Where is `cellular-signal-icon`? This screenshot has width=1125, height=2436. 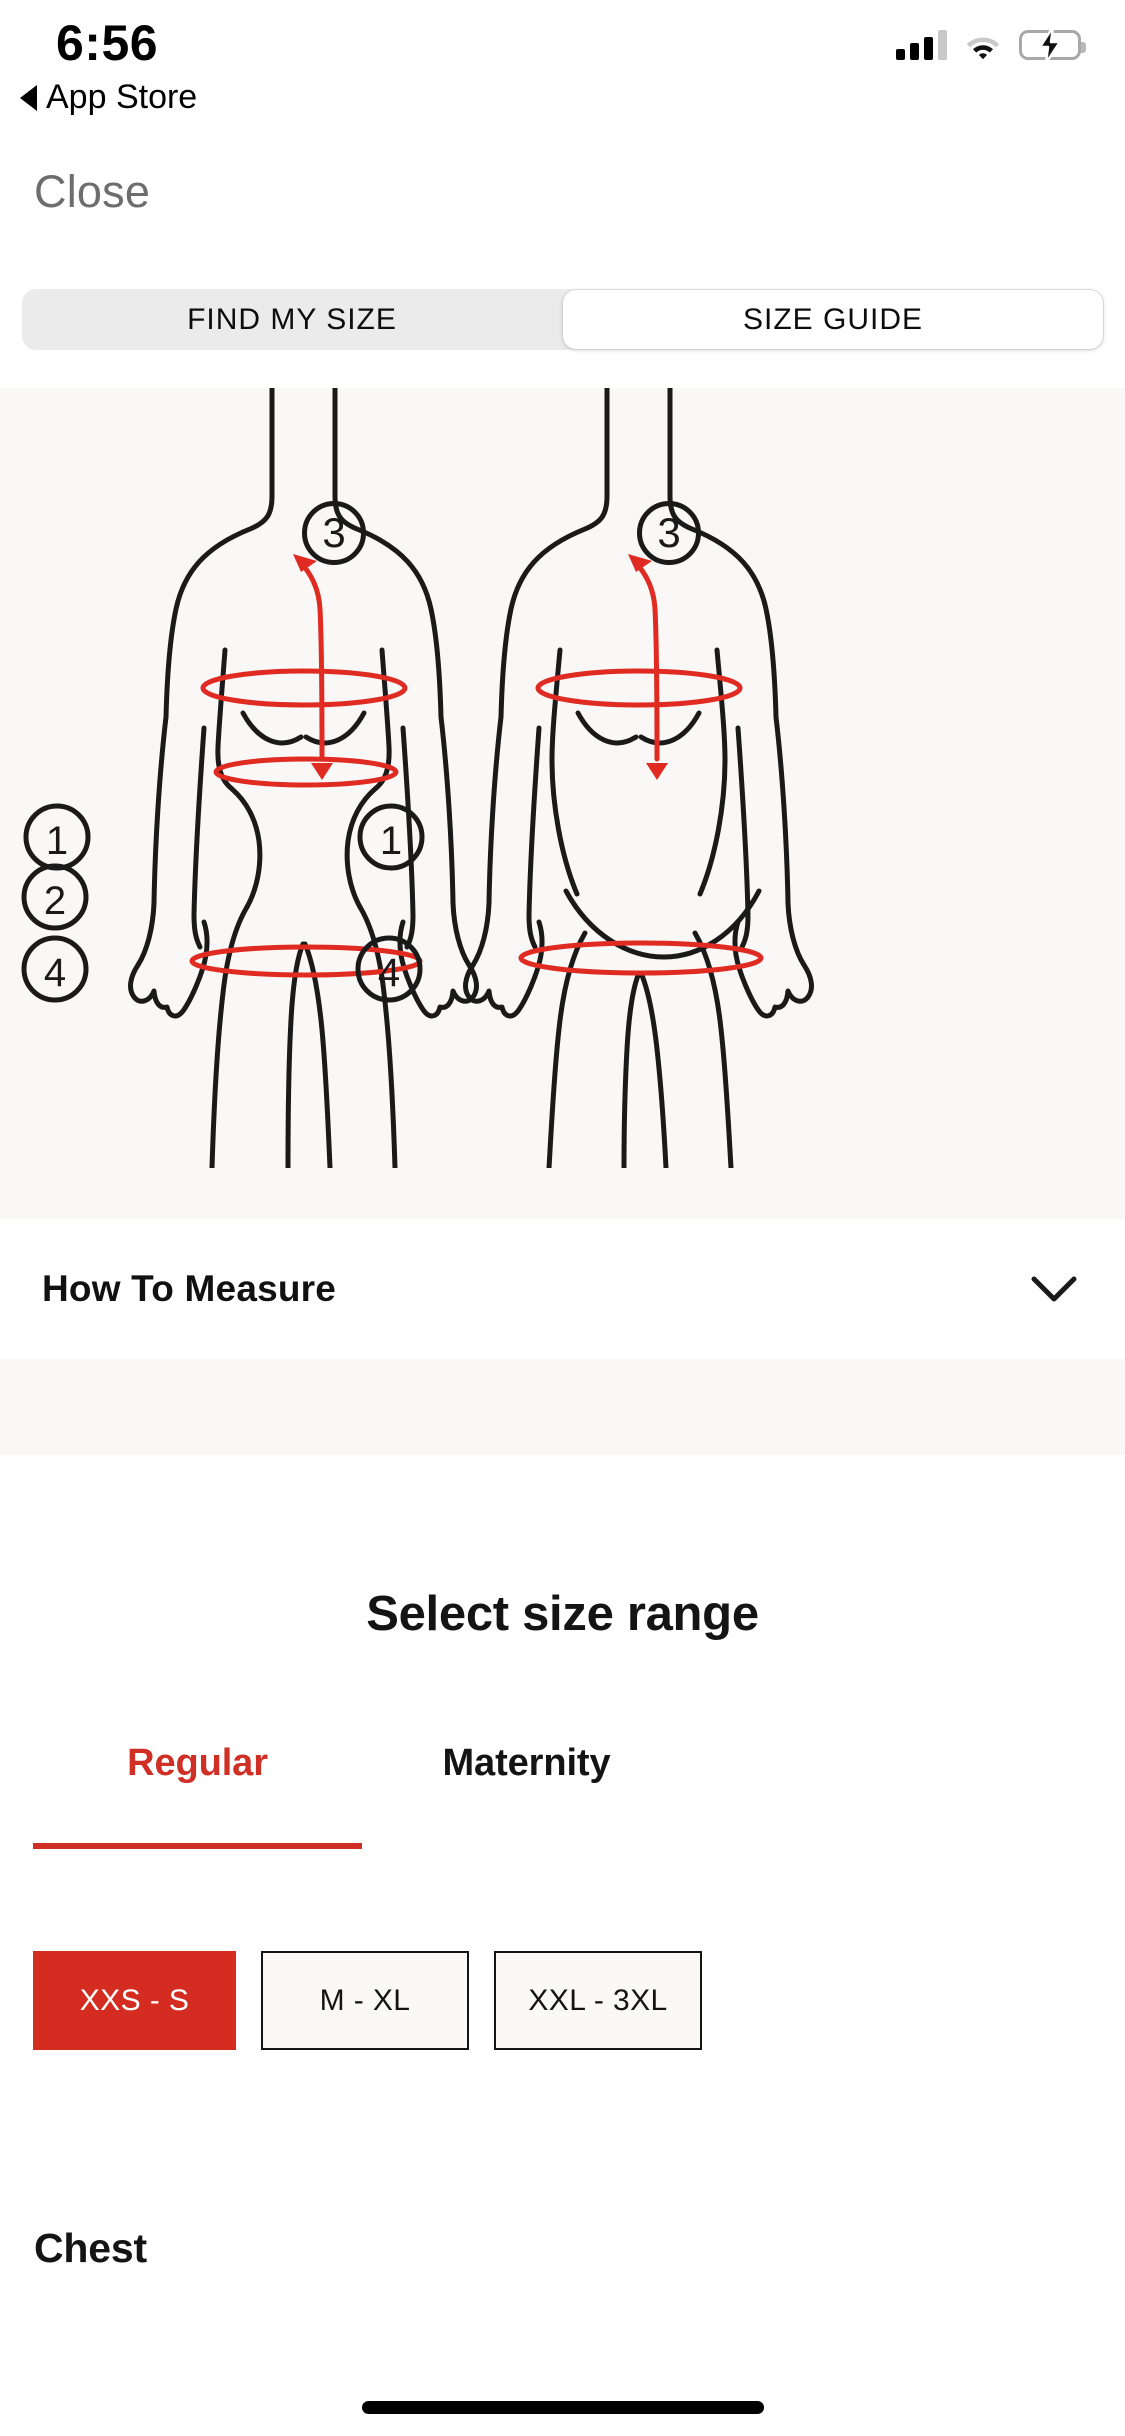
cellular-signal-icon is located at coordinates (921, 45).